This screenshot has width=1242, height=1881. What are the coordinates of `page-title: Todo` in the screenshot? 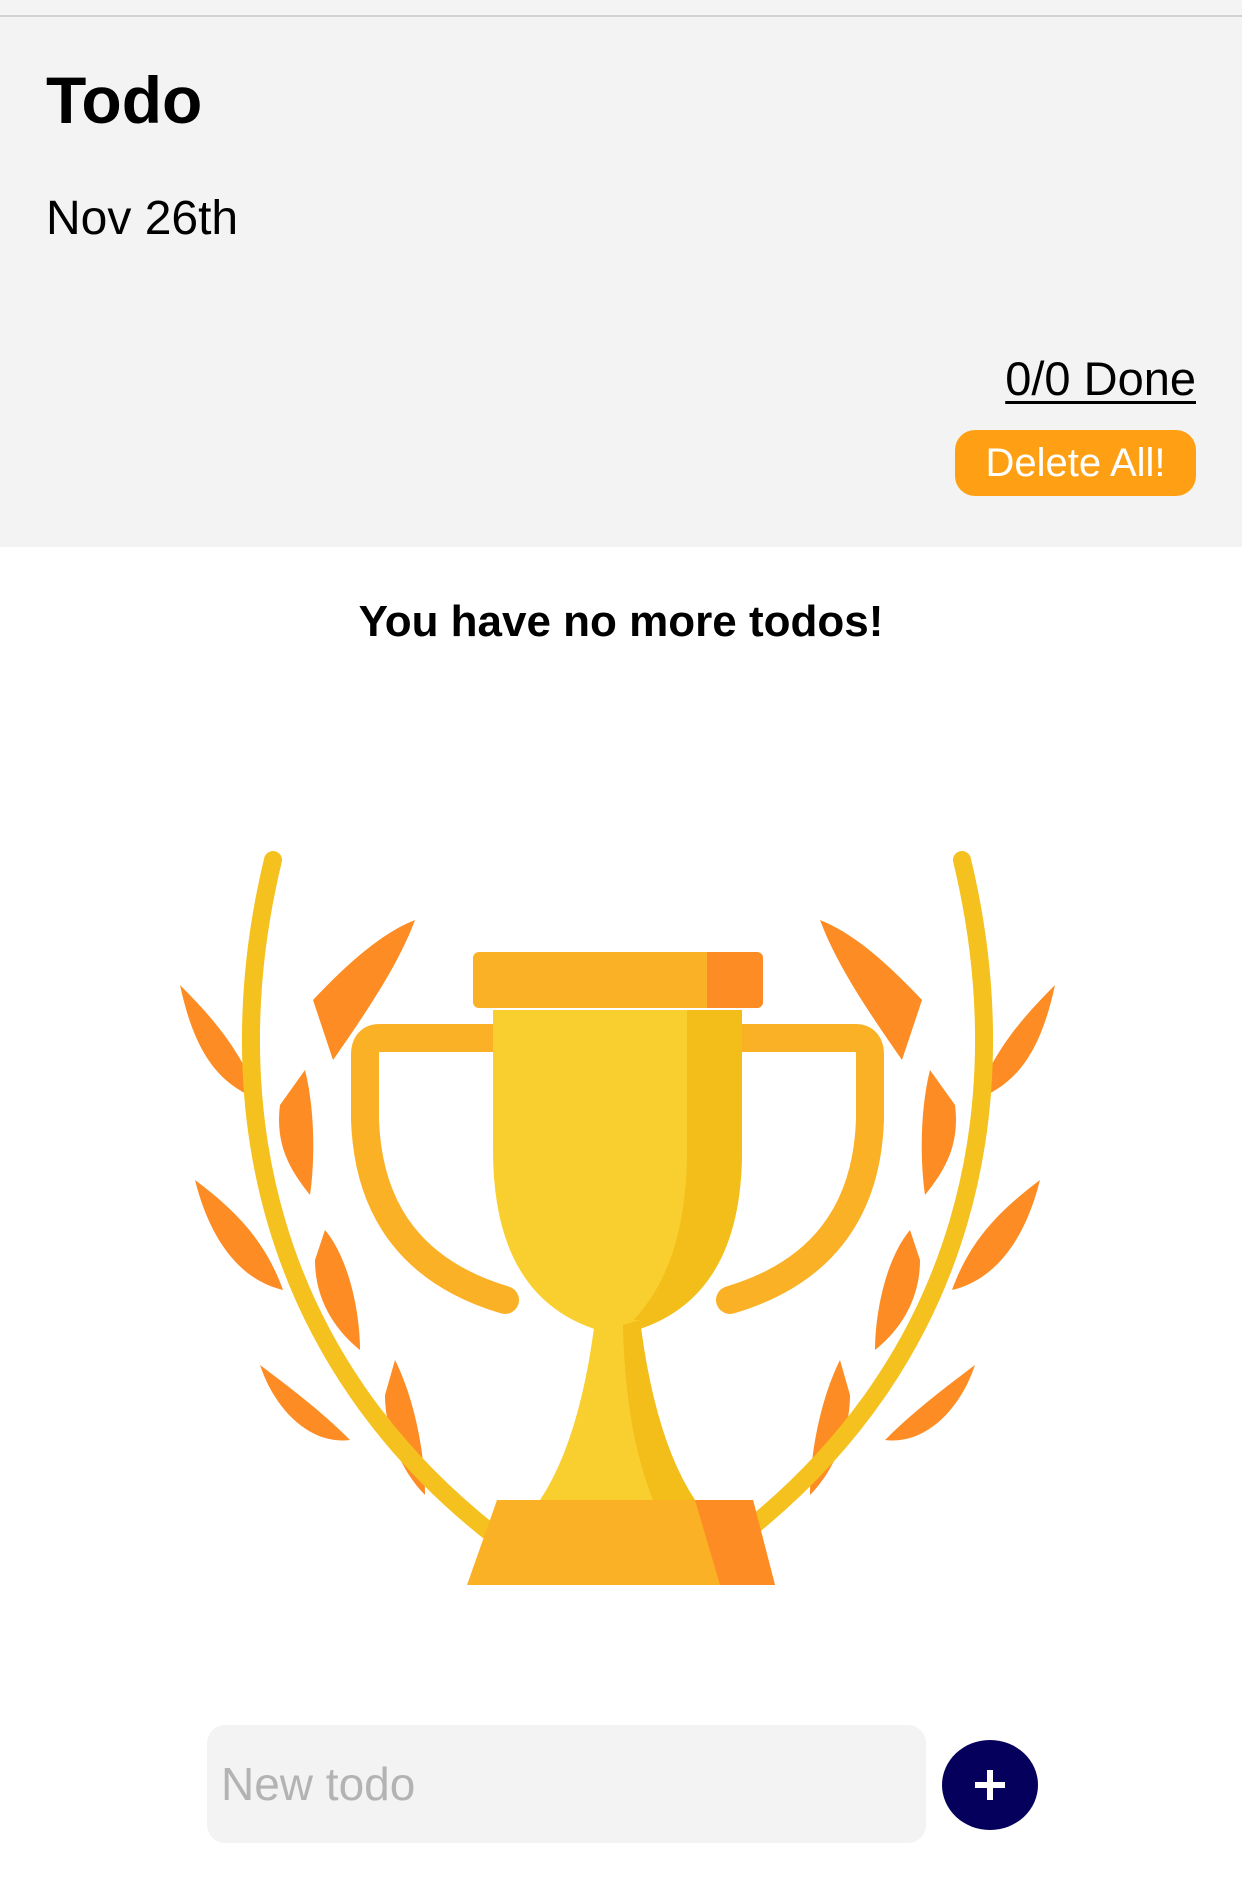 It's located at (124, 100).